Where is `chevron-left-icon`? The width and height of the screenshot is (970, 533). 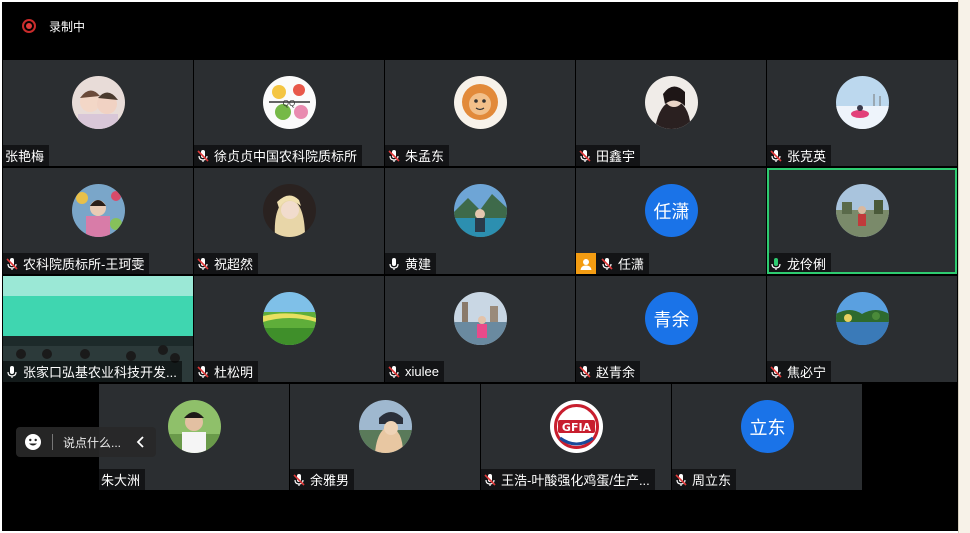
chevron-left-icon is located at coordinates (141, 442).